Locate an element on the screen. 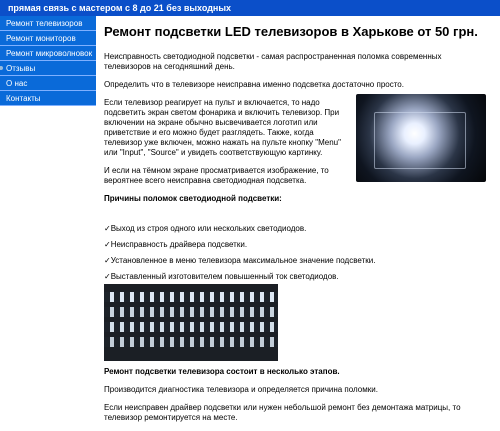 The height and width of the screenshot is (431, 500). sidebar-item-microwave-repair: Ремонт микроволновок is located at coordinates (48, 53).